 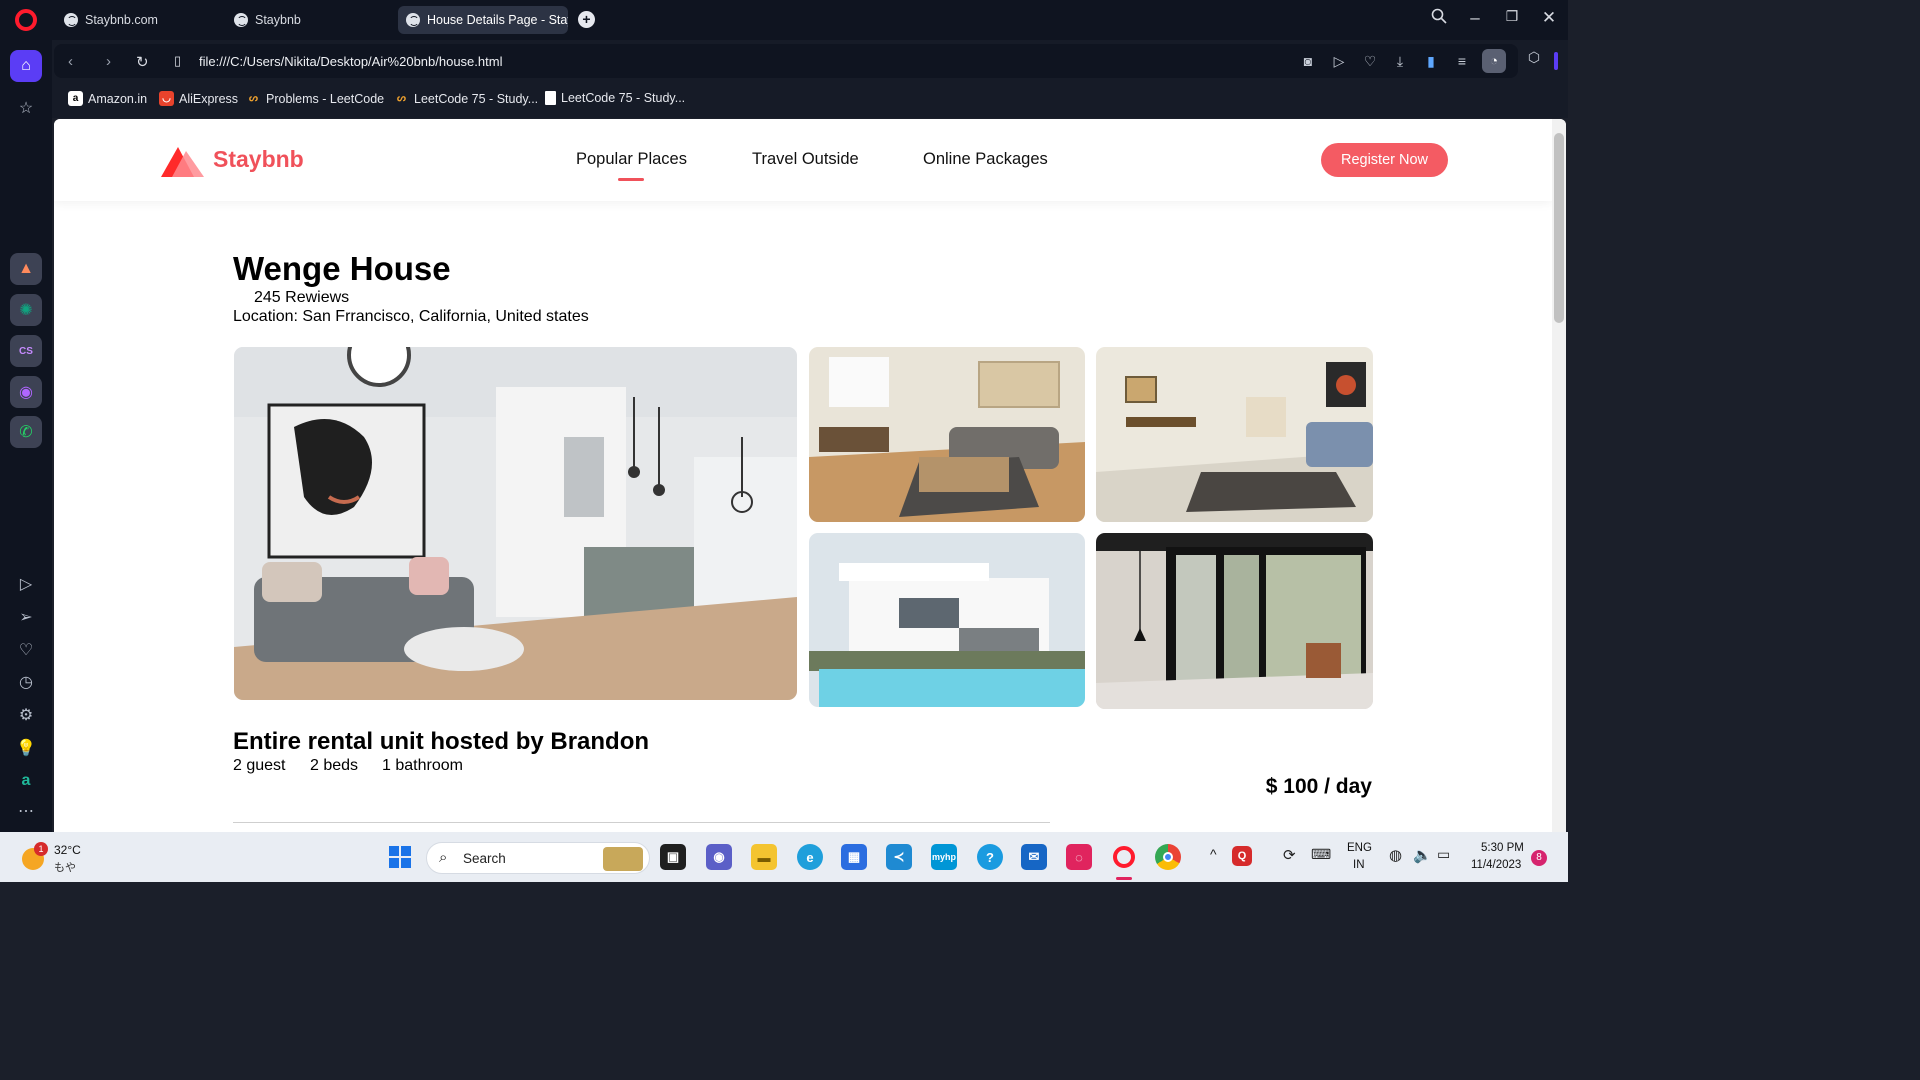 I want to click on house-title: Wenge House, so click(x=342, y=268).